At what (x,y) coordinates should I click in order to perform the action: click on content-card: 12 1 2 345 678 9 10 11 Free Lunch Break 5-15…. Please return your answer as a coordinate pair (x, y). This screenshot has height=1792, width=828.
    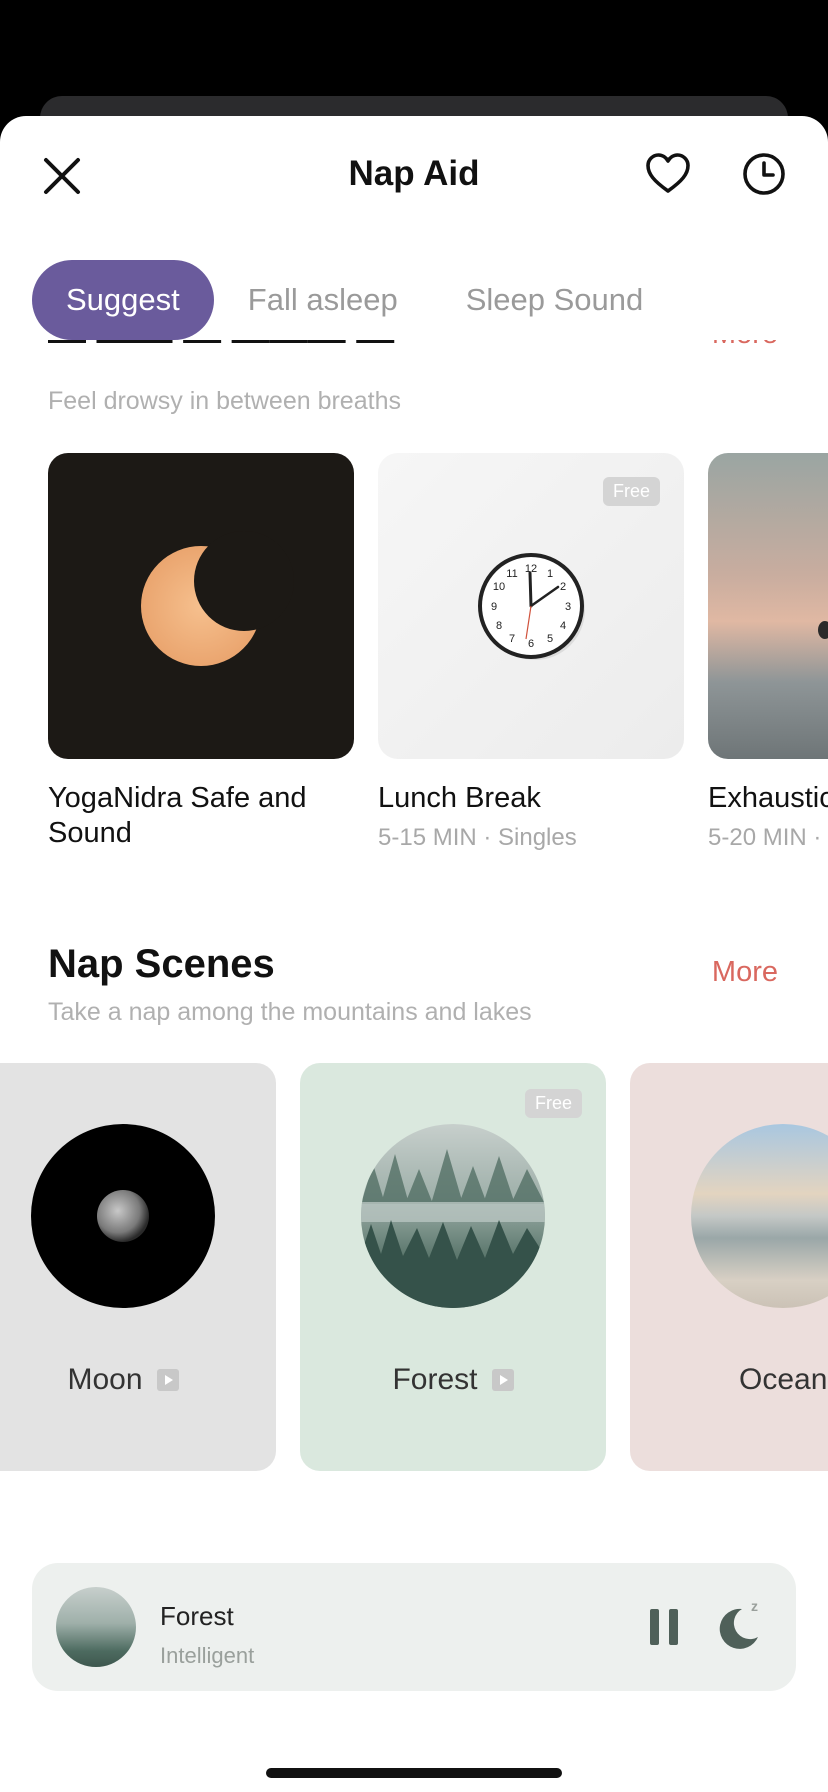
    Looking at the image, I should click on (531, 652).